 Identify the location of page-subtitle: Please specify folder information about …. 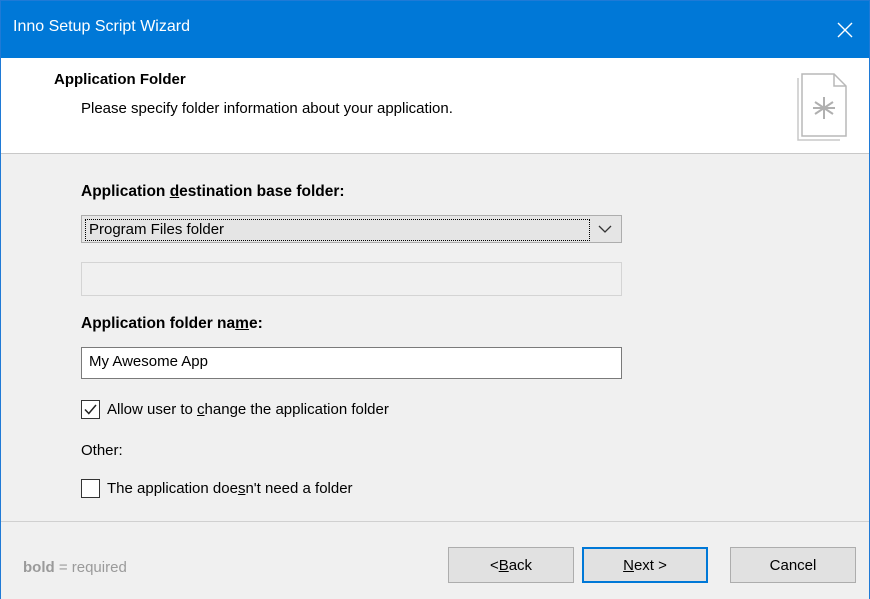
(267, 108).